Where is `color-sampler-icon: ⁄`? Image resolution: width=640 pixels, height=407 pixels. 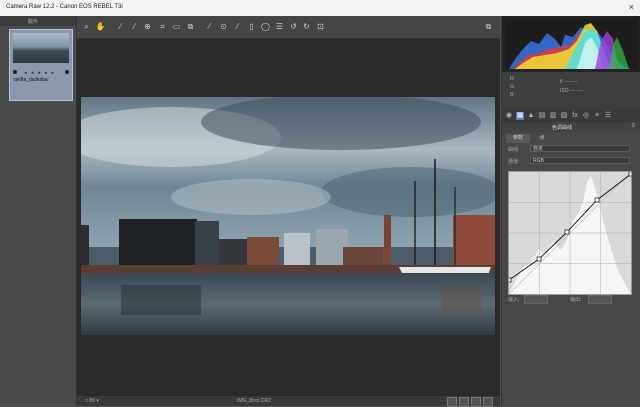
color-sampler-icon: ⁄ is located at coordinates (134, 26).